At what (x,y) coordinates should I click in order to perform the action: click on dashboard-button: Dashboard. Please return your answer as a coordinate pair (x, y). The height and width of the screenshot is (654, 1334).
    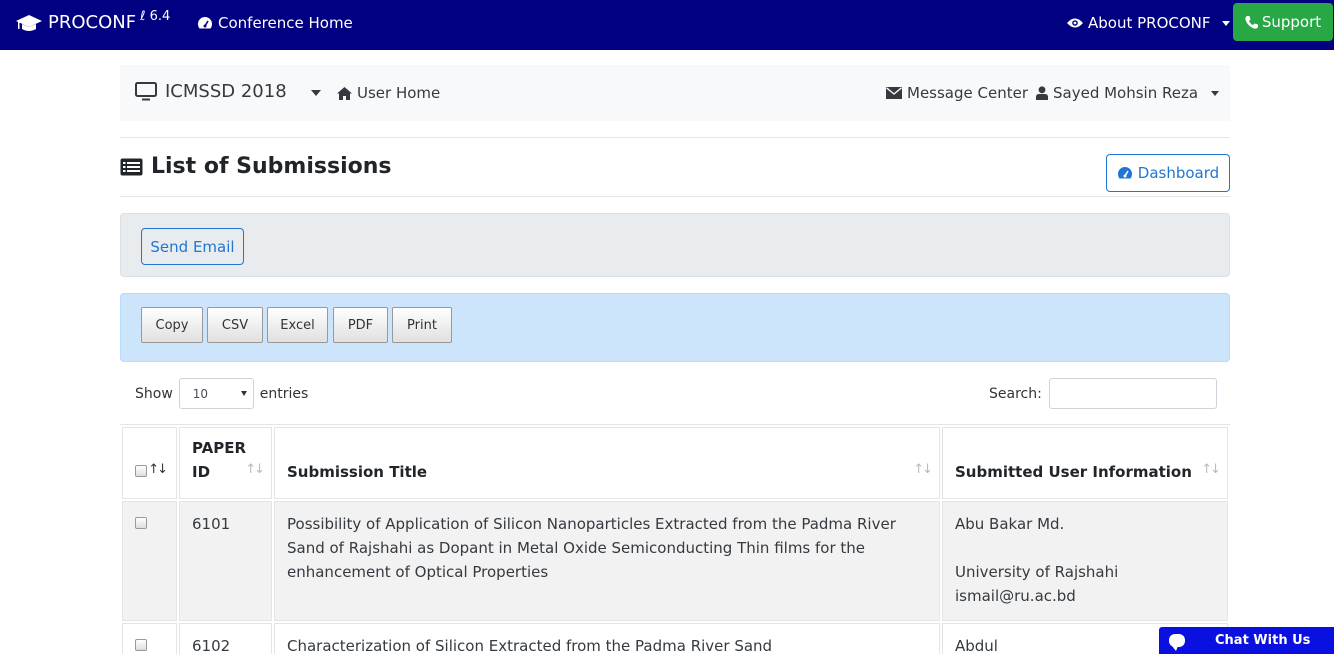
    Looking at the image, I should click on (1168, 173).